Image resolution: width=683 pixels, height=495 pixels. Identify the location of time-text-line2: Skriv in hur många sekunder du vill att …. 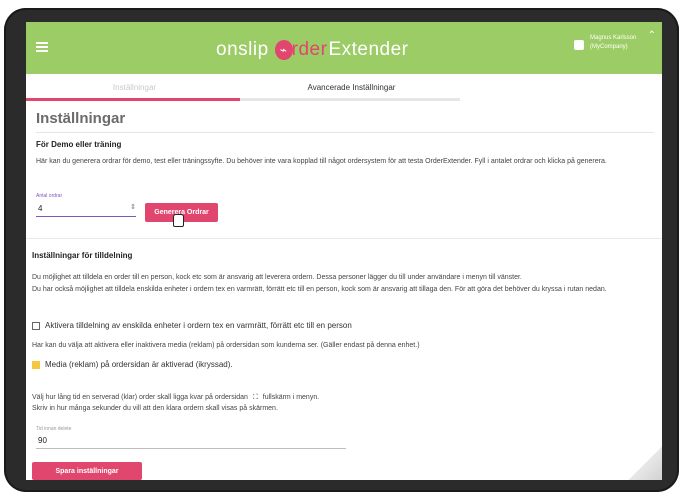
(155, 408).